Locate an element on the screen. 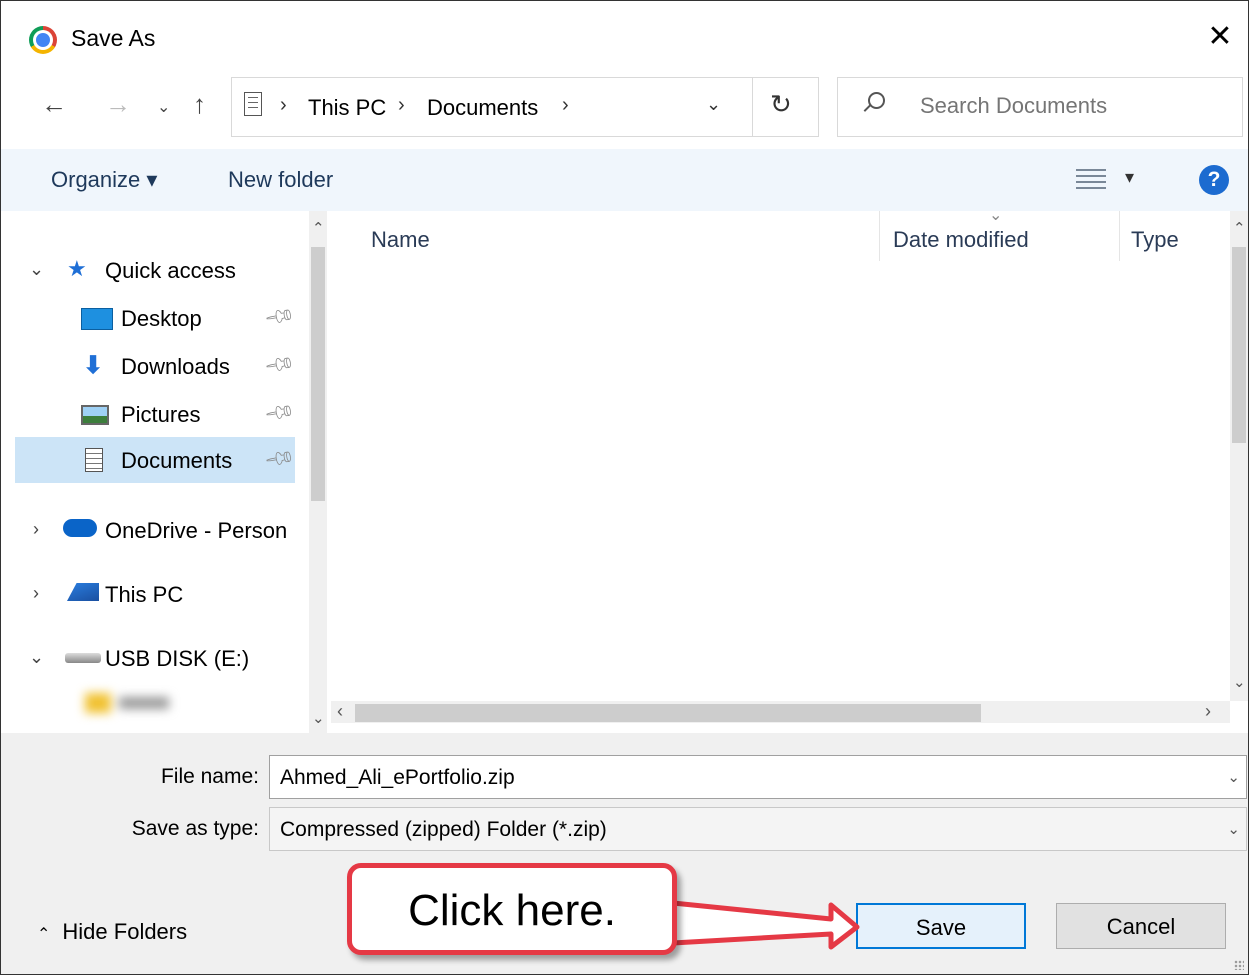 The height and width of the screenshot is (975, 1249). tree-scrollbar: ⌃ ⌄ is located at coordinates (318, 472).